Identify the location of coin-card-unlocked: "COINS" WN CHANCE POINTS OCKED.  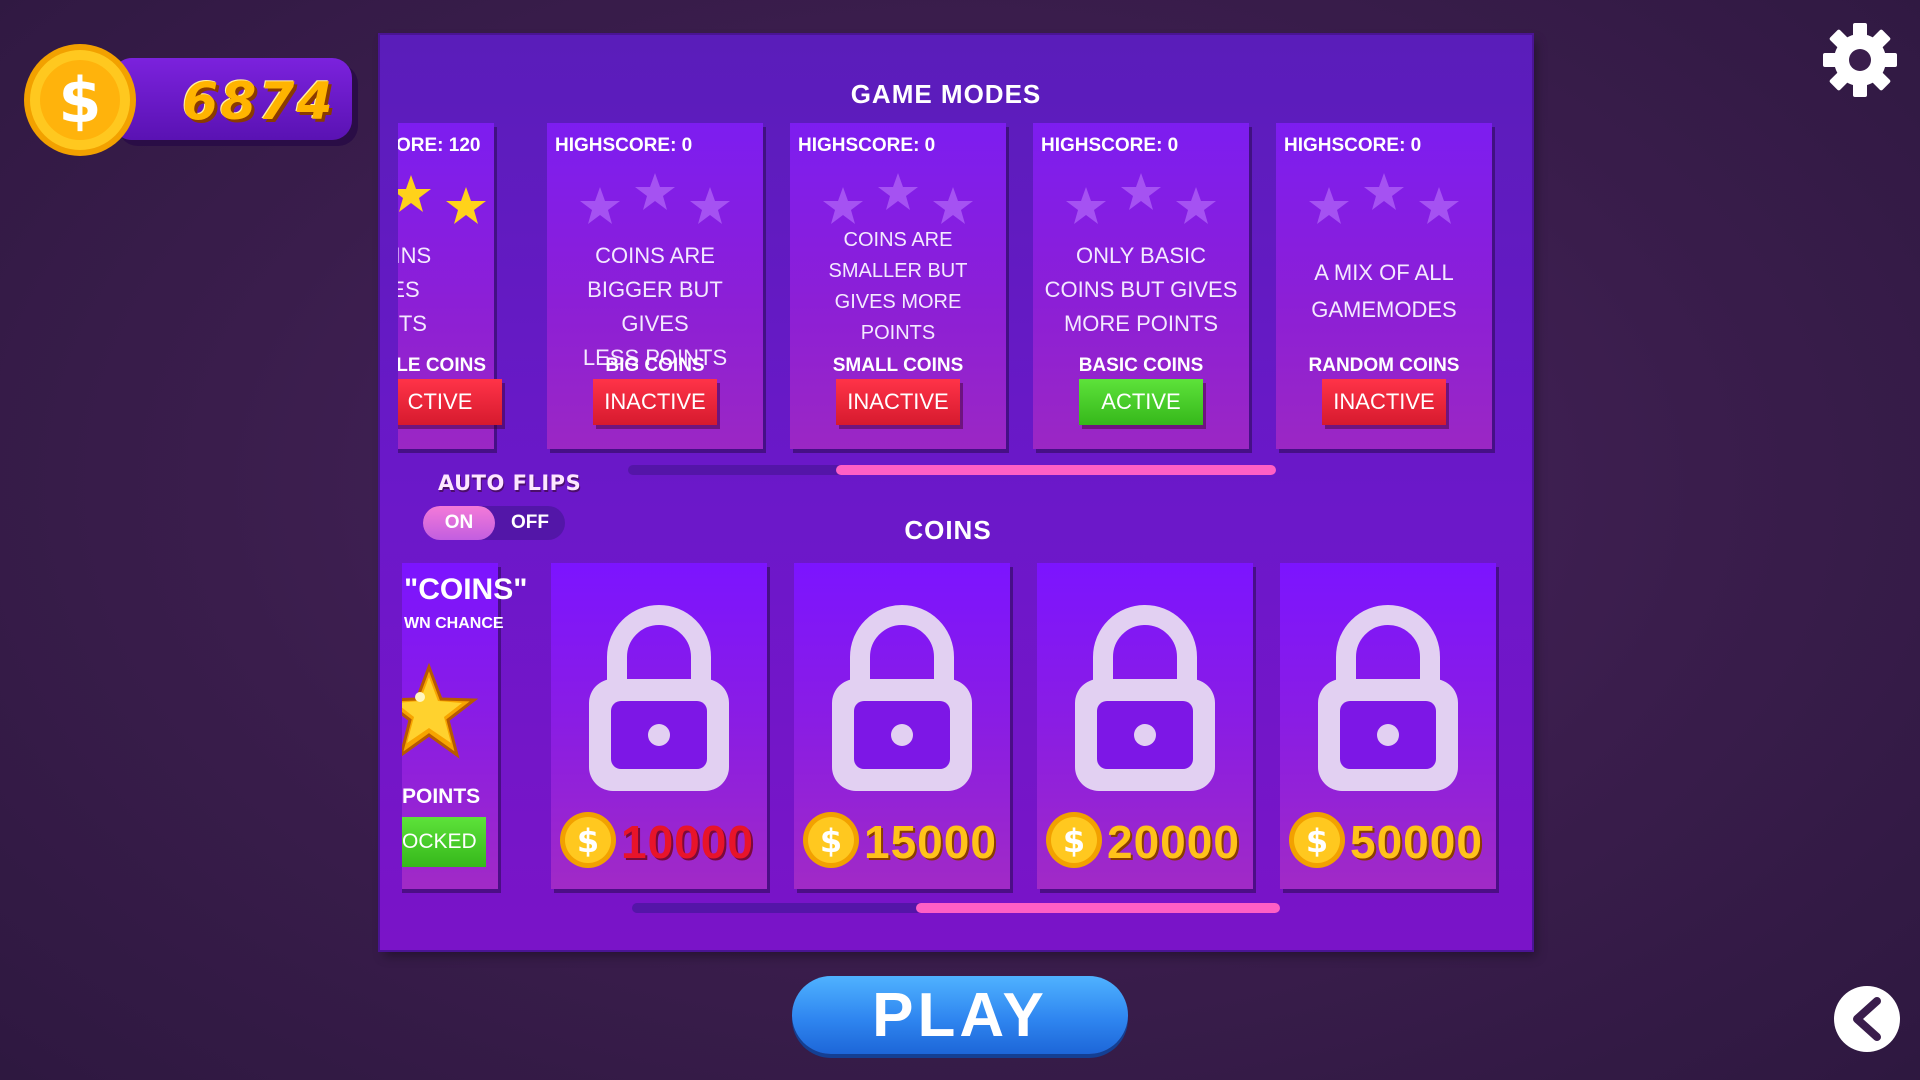
(464, 726).